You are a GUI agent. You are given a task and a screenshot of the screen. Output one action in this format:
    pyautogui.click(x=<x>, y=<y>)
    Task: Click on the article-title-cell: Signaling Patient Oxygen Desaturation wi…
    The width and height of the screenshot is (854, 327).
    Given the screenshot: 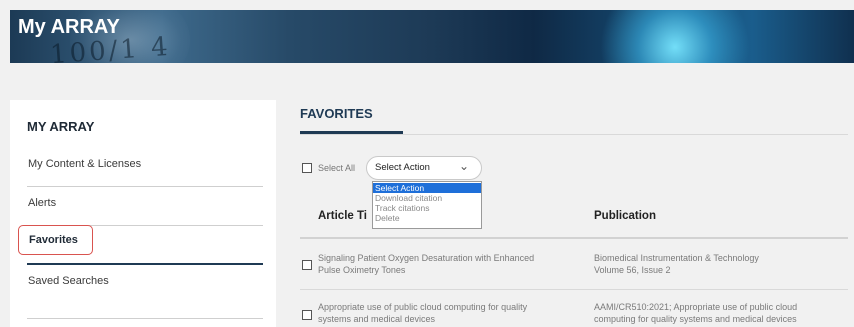 What is the action you would take?
    pyautogui.click(x=426, y=264)
    